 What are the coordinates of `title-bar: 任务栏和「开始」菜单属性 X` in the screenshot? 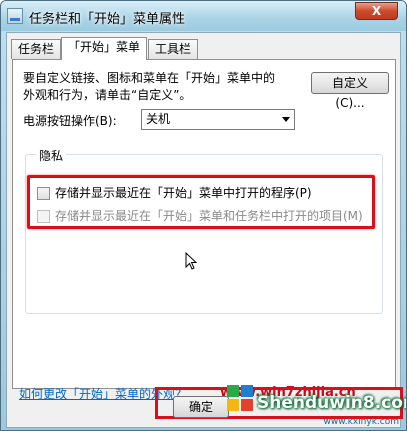 It's located at (203, 16).